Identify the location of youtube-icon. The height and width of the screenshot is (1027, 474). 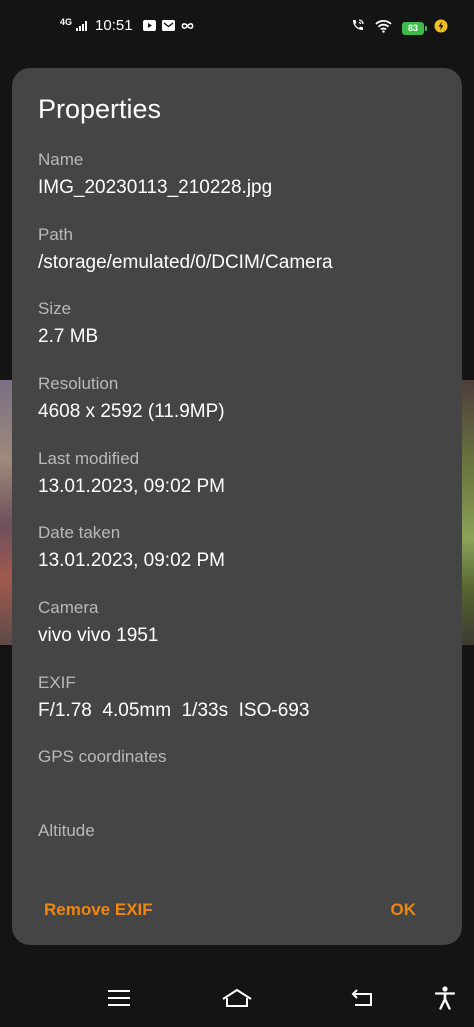
(149, 25).